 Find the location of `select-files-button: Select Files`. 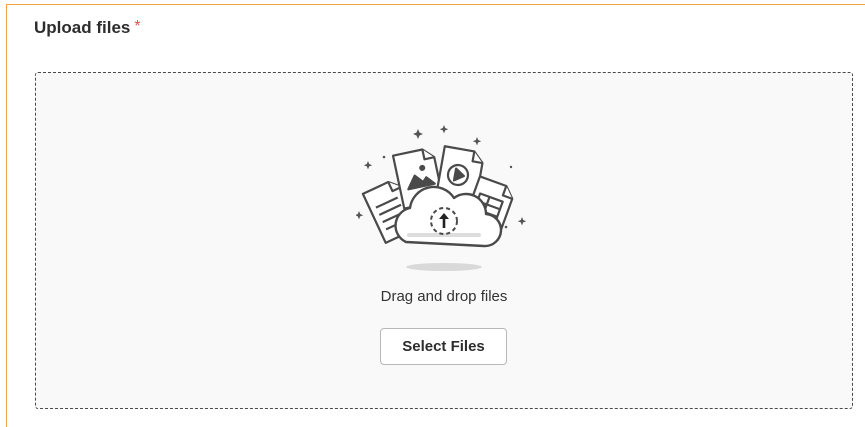

select-files-button: Select Files is located at coordinates (443, 346).